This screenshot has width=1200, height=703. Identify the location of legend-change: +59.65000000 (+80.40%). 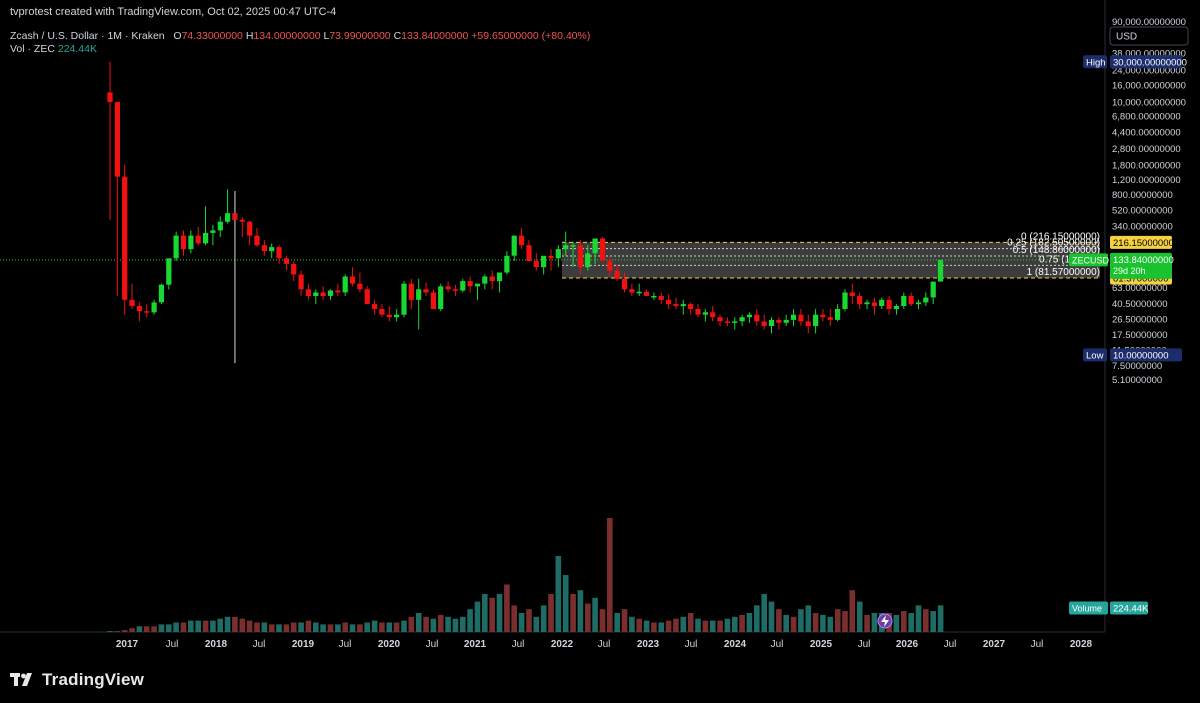
(531, 36).